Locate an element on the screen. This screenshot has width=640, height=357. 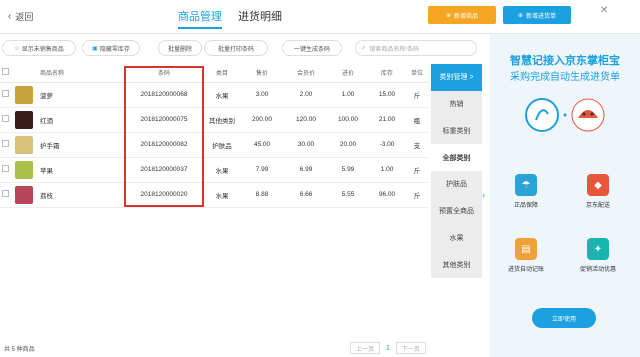
back-label: 返回 is located at coordinates (24, 17).